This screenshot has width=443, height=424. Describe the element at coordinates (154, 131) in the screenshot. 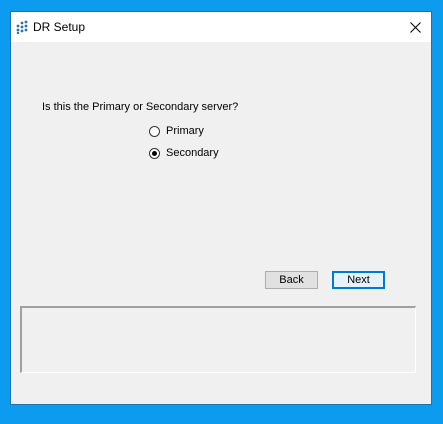

I see `primary-radio` at that location.